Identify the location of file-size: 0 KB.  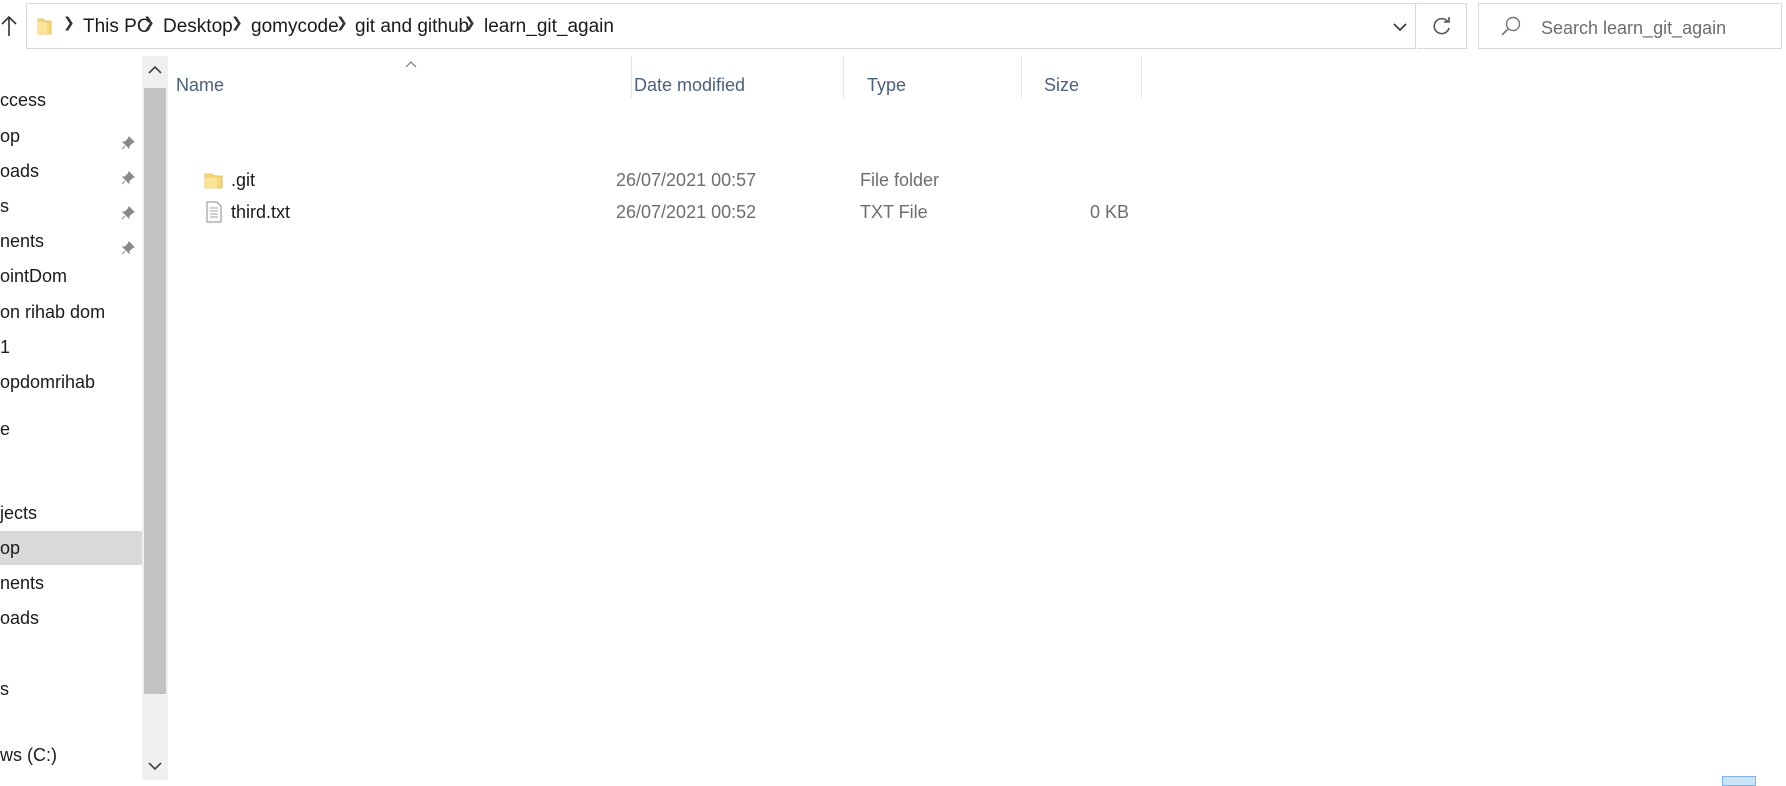
(1109, 212).